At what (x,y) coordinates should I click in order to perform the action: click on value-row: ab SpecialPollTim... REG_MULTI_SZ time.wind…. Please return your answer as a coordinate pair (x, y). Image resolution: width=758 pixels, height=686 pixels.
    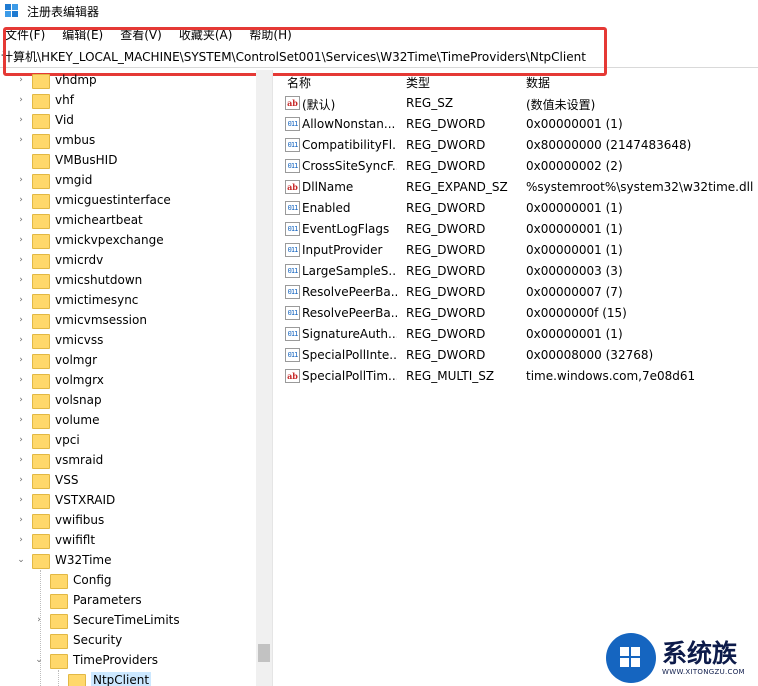
    Looking at the image, I should click on (518, 376).